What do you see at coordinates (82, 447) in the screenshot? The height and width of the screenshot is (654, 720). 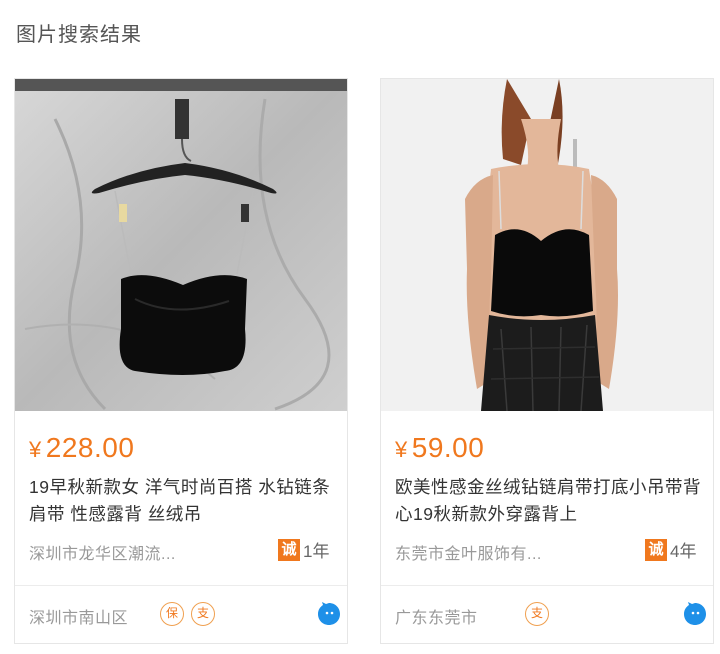 I see `product-price: ¥228.00` at bounding box center [82, 447].